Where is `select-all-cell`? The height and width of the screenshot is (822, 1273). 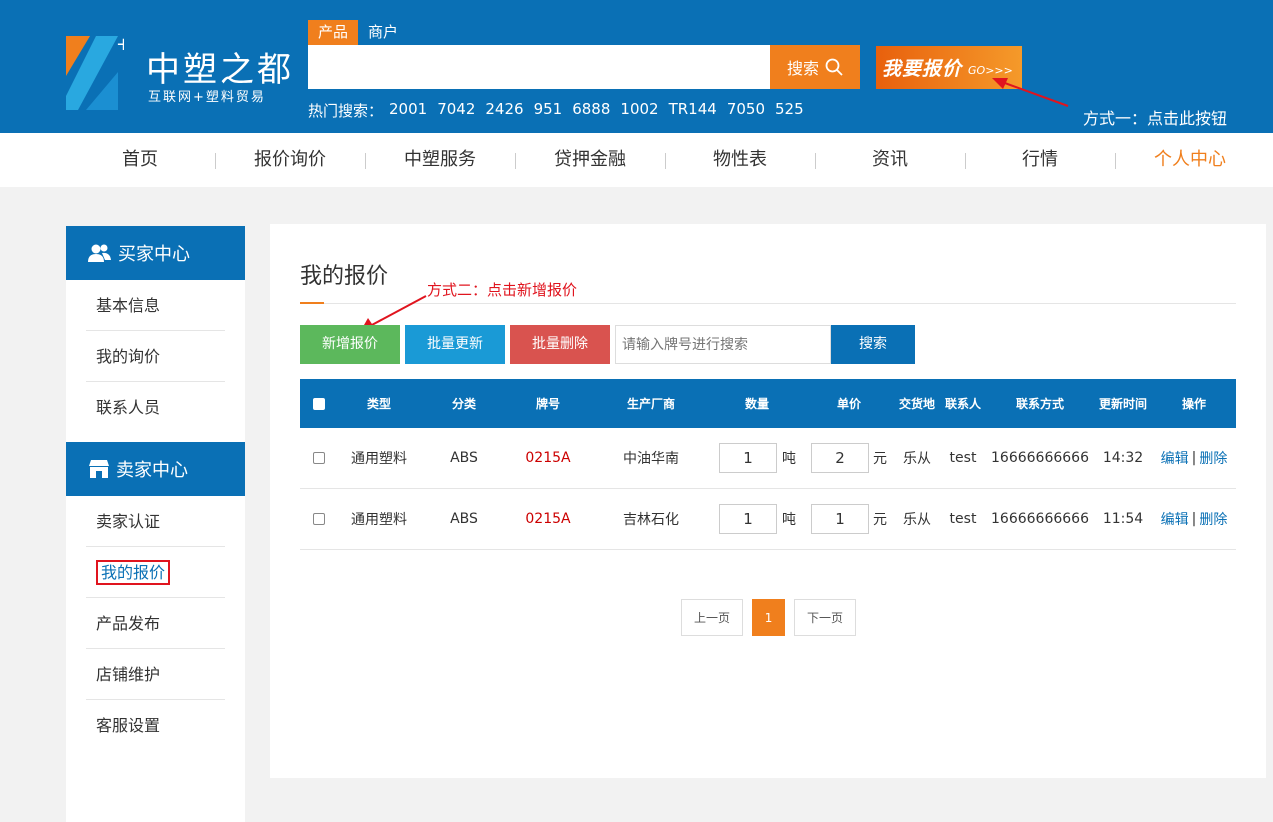 select-all-cell is located at coordinates (319, 403).